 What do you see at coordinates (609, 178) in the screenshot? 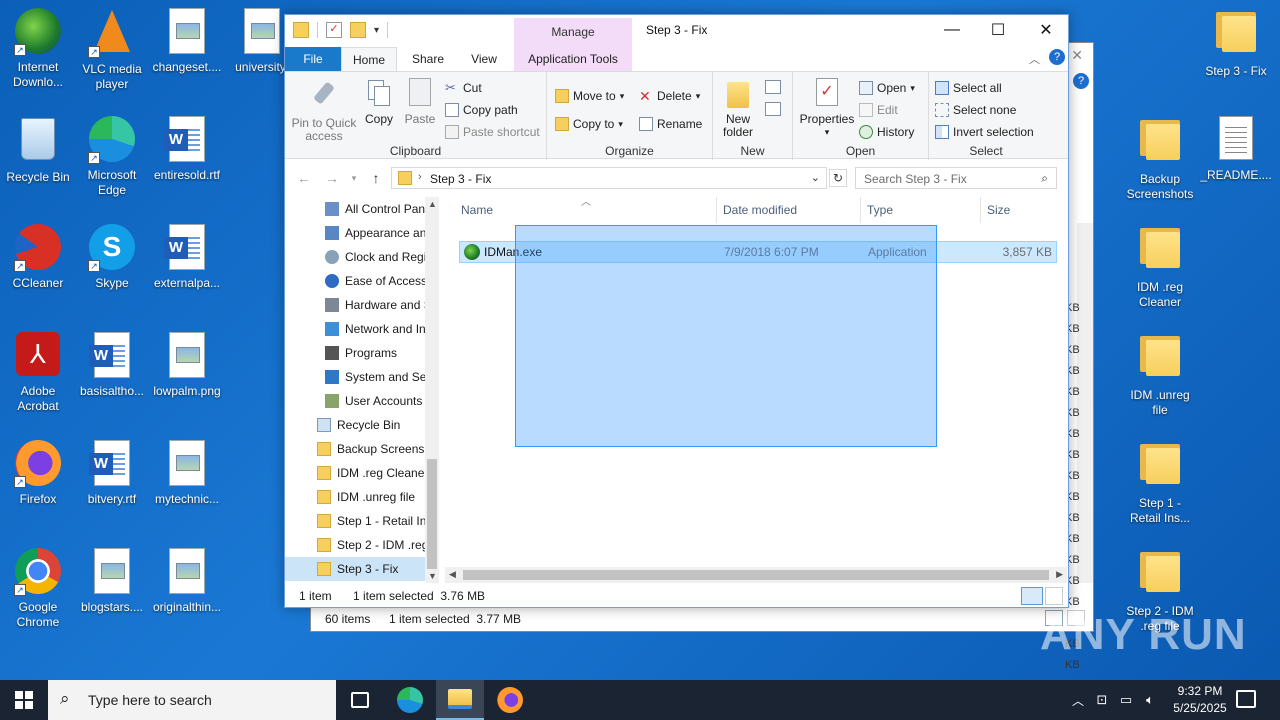
I see `address-bar: › Step 3 - Fix ⌄` at bounding box center [609, 178].